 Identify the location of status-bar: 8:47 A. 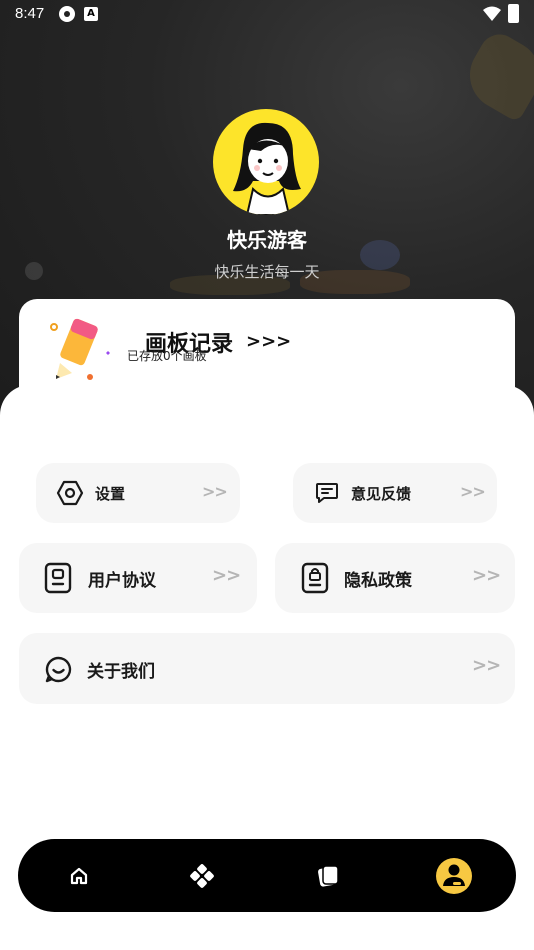
(267, 15).